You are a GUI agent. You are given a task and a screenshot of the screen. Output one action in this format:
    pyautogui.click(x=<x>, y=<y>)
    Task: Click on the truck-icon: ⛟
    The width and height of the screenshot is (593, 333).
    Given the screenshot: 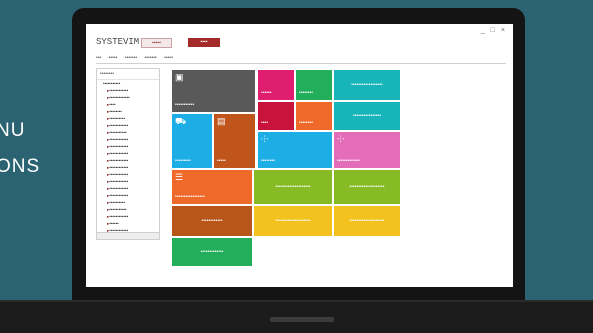 What is the action you would take?
    pyautogui.click(x=181, y=121)
    